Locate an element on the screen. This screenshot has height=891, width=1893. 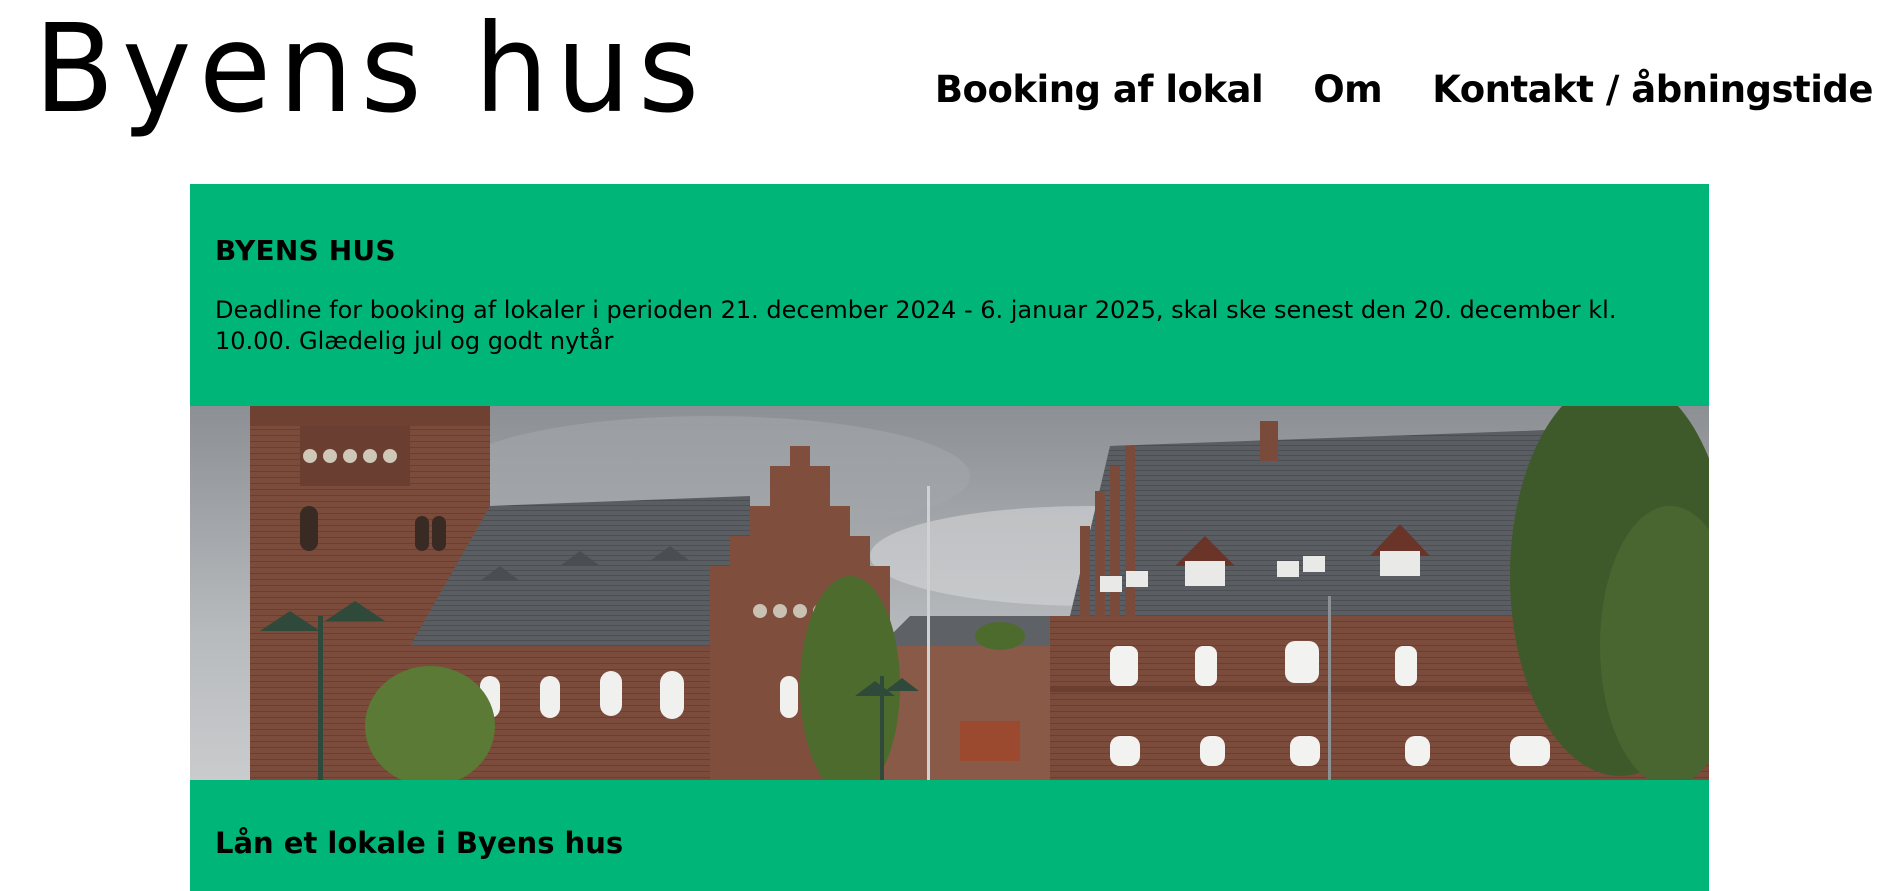
nav-item-kontakt: Kontakt / åbningstide is located at coordinates (1652, 89).